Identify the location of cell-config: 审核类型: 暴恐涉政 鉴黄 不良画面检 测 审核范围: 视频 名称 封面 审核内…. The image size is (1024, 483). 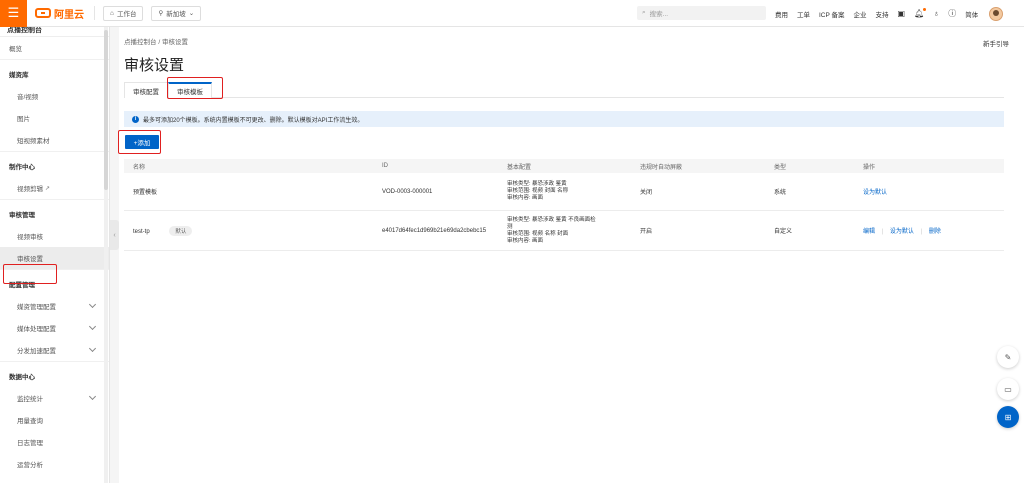
(551, 230).